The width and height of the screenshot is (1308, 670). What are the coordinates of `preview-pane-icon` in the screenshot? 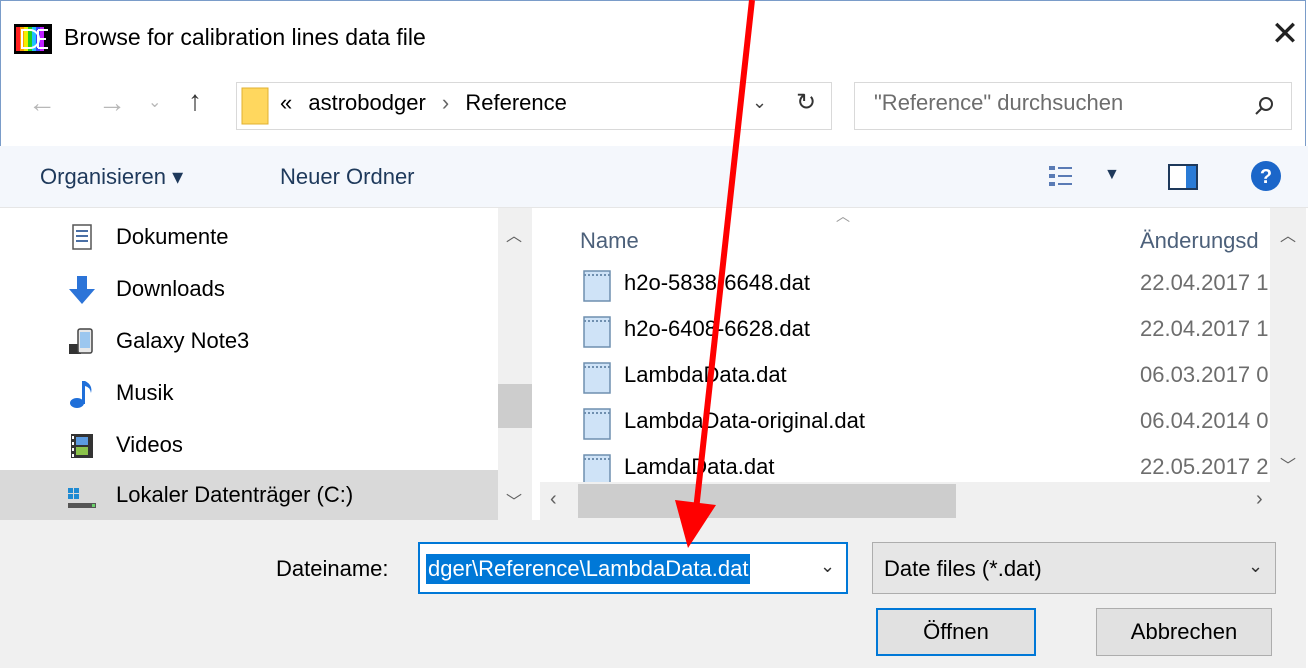 It's located at (1183, 177).